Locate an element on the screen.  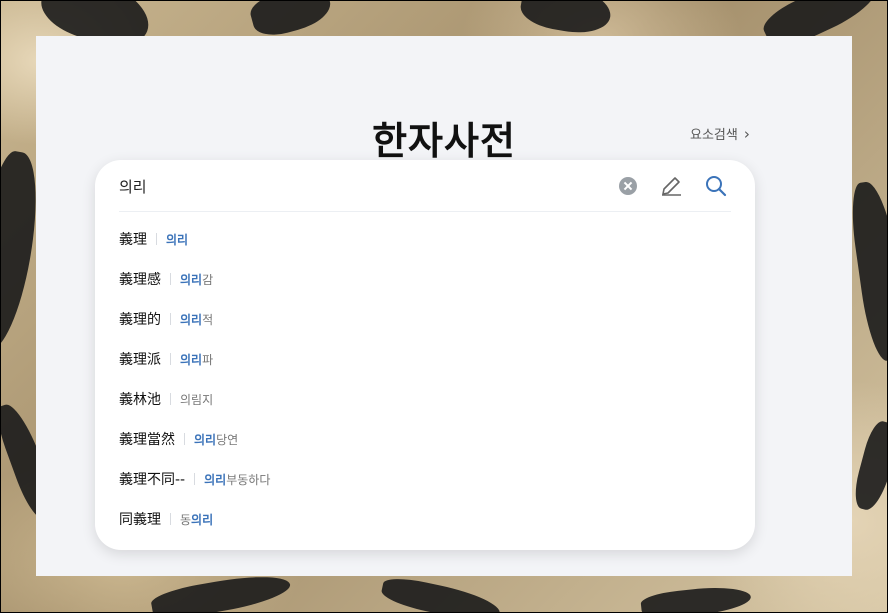
hanja-text: 義林池 is located at coordinates (140, 400).